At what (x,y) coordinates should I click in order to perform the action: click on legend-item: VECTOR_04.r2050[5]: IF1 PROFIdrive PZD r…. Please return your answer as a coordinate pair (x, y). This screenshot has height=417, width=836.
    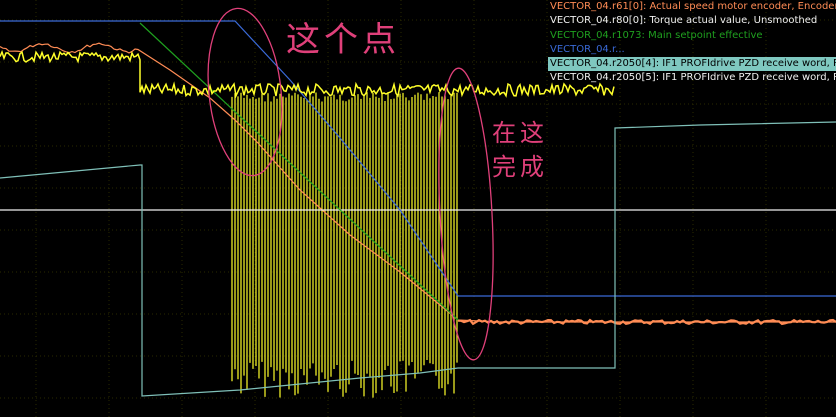
    Looking at the image, I should click on (692, 78).